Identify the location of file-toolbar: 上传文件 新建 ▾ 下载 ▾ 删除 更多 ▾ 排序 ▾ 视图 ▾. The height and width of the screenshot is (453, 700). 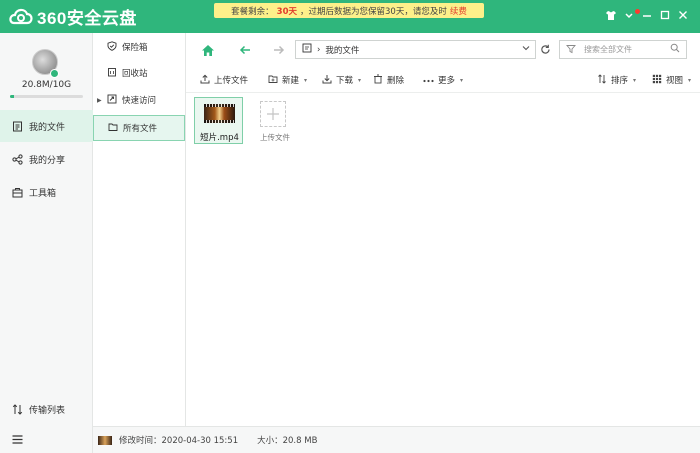
(443, 79).